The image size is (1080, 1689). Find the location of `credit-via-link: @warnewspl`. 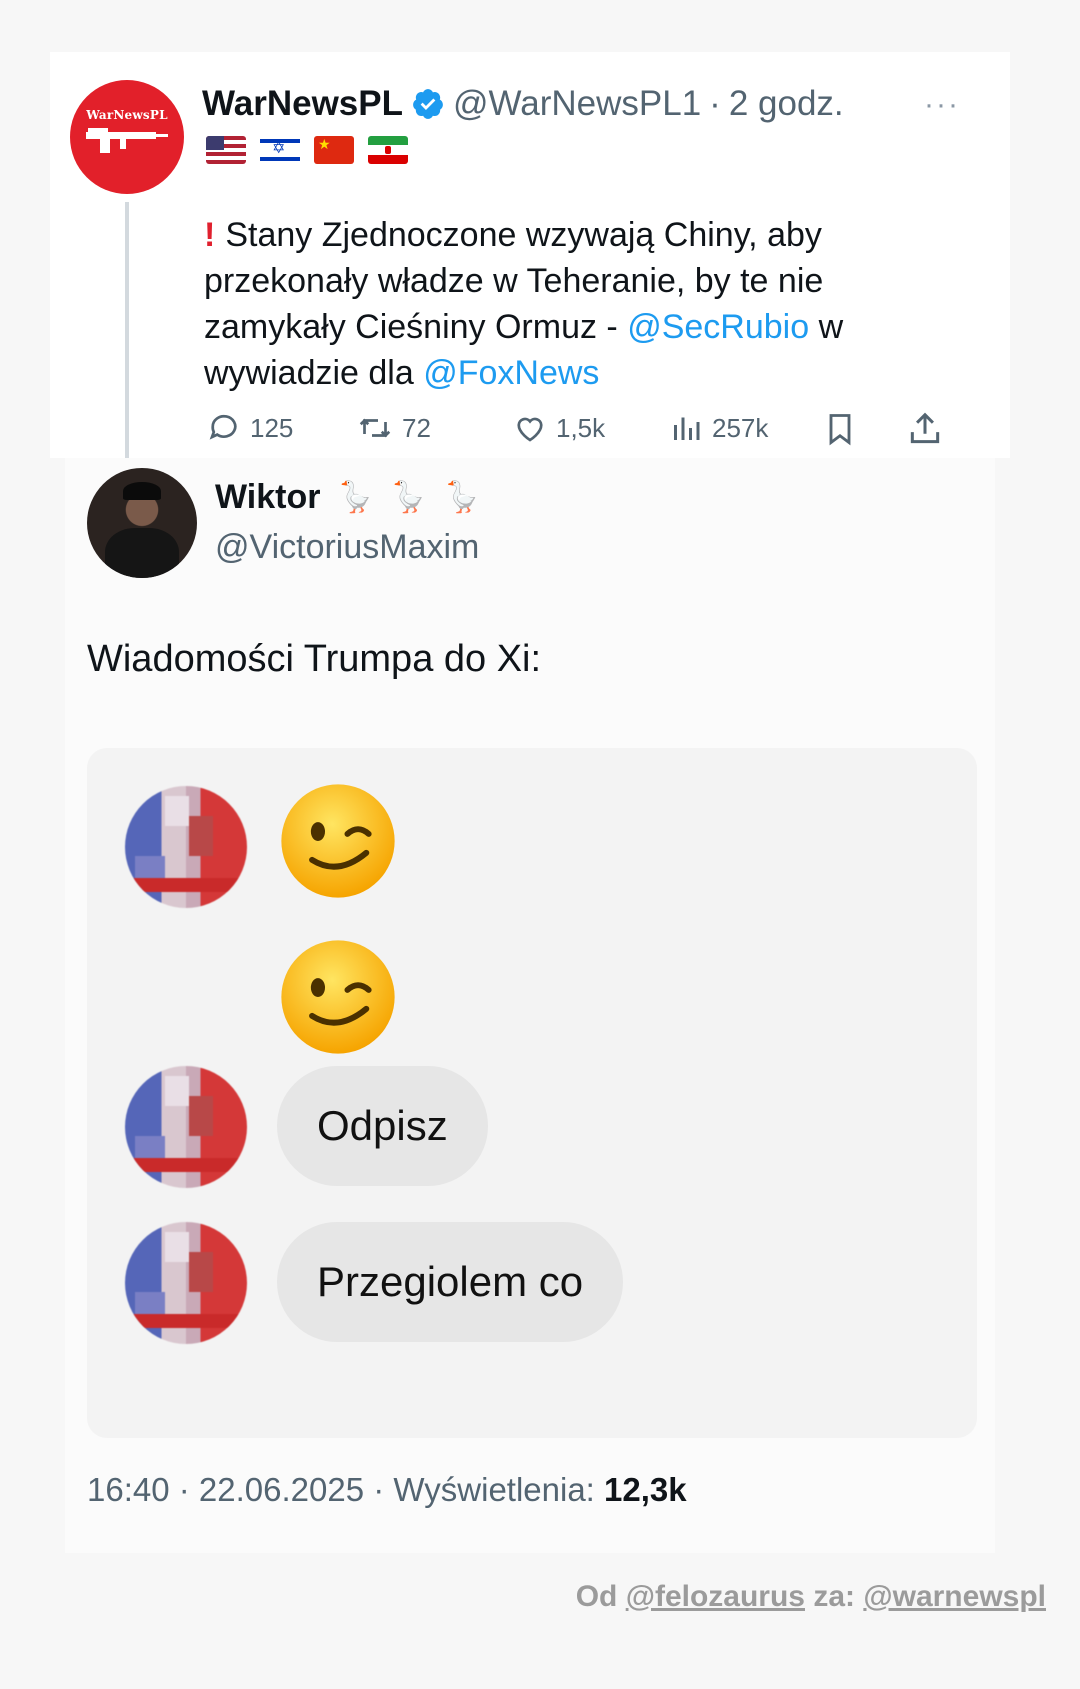

credit-via-link: @warnewspl is located at coordinates (954, 1596).